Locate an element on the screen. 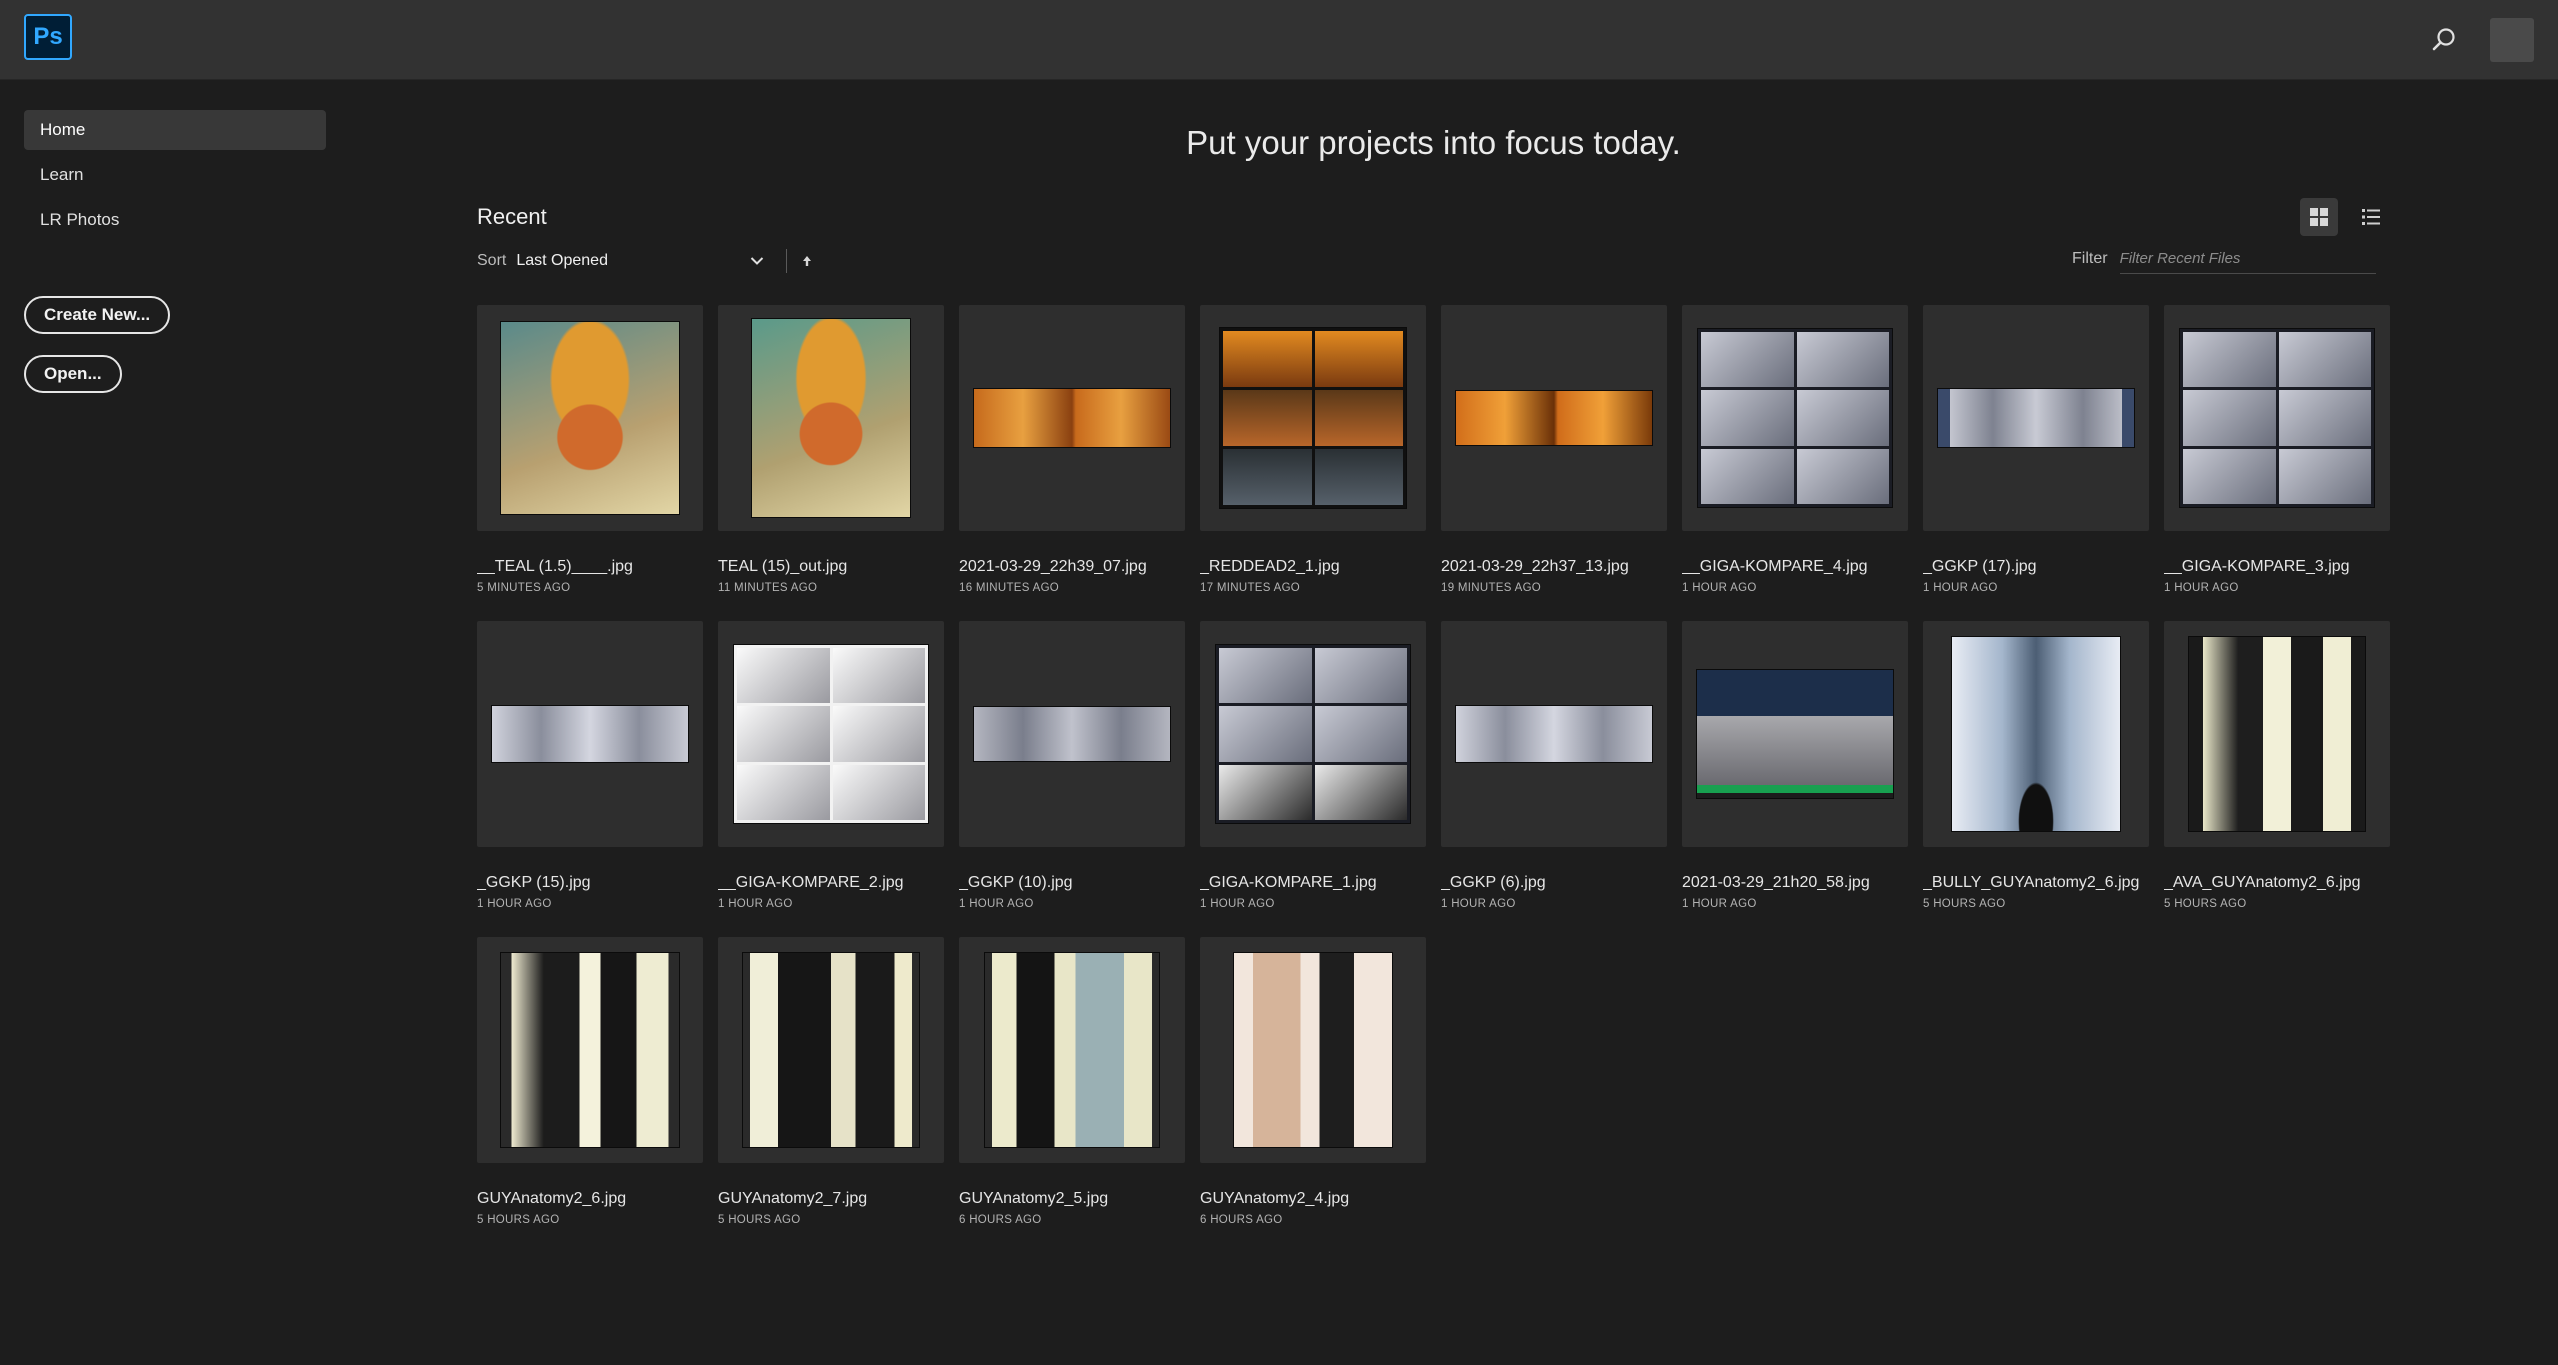 The image size is (2558, 1365). photoshop-logo: Ps is located at coordinates (48, 37).